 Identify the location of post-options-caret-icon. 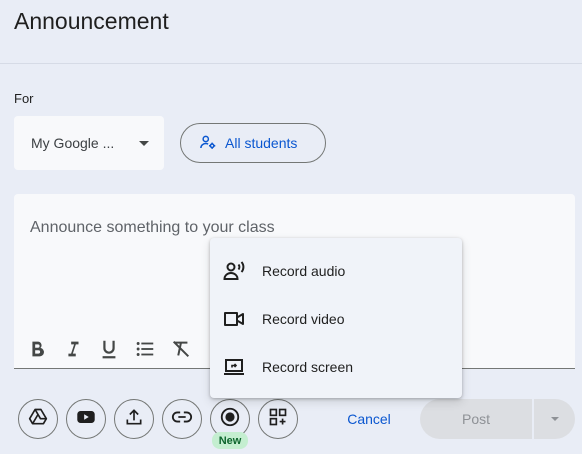
(554, 419).